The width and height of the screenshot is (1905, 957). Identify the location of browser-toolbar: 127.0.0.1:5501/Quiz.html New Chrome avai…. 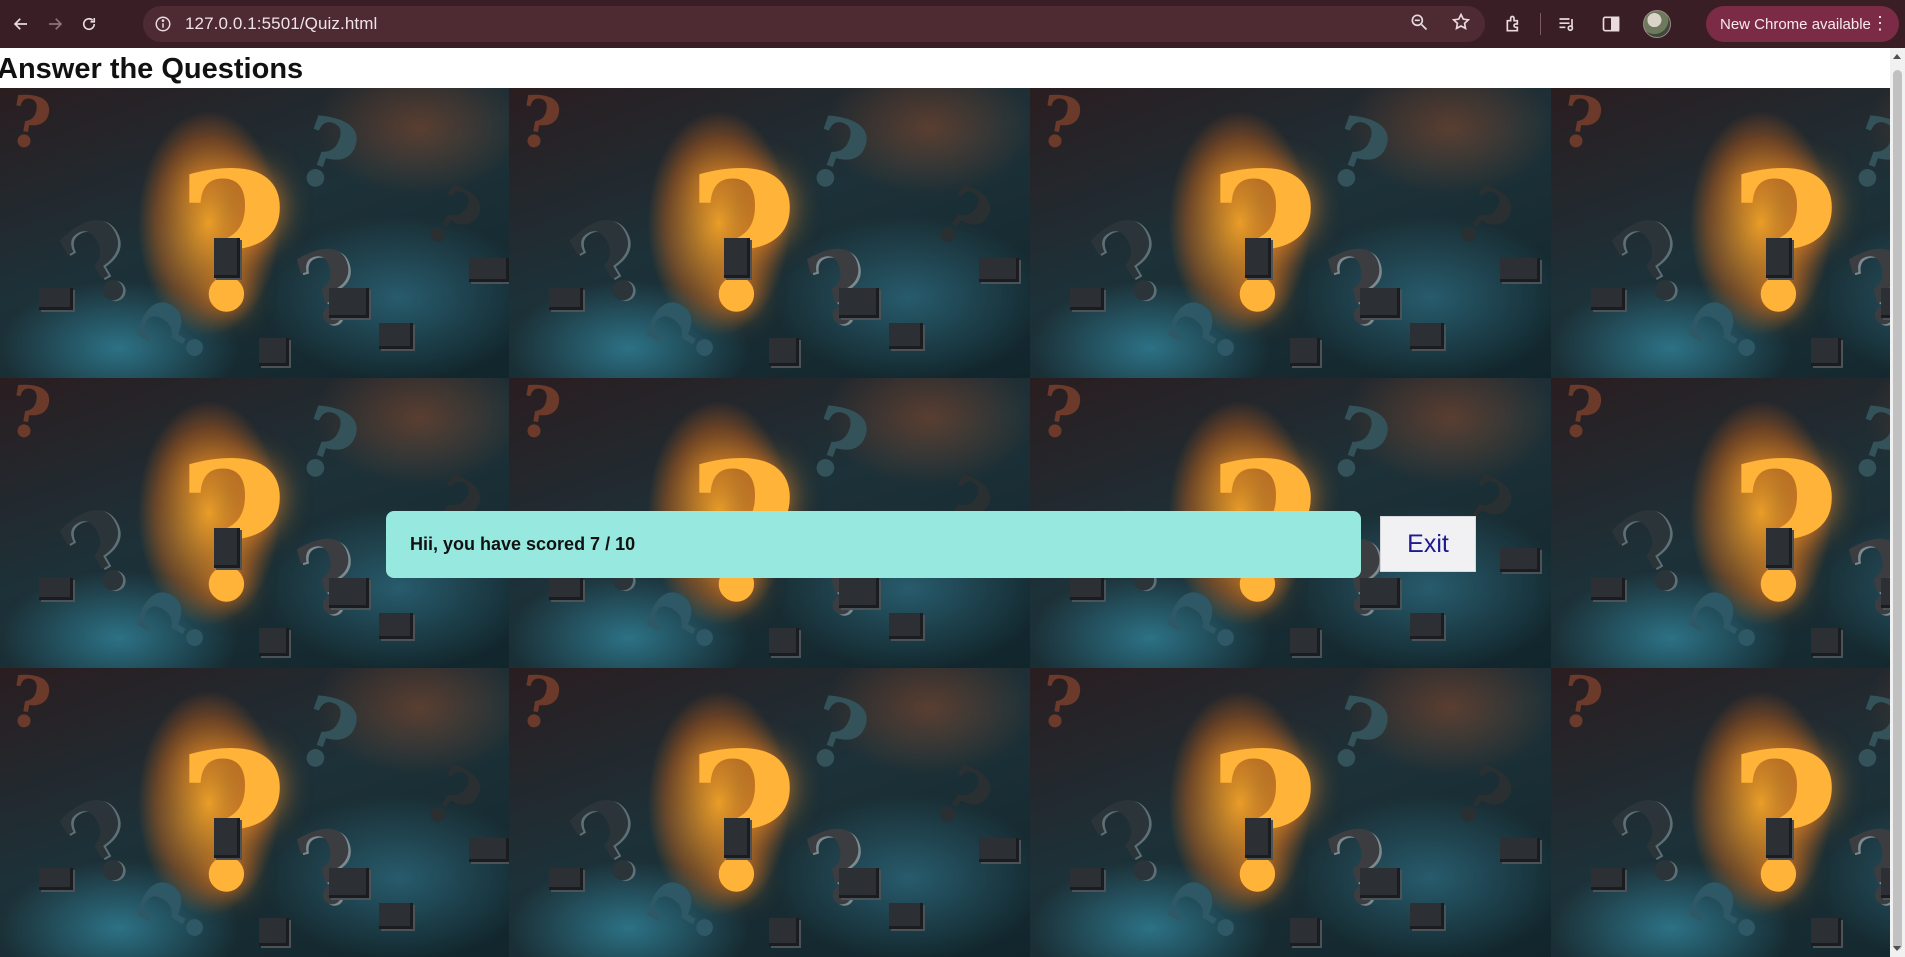
(952, 24).